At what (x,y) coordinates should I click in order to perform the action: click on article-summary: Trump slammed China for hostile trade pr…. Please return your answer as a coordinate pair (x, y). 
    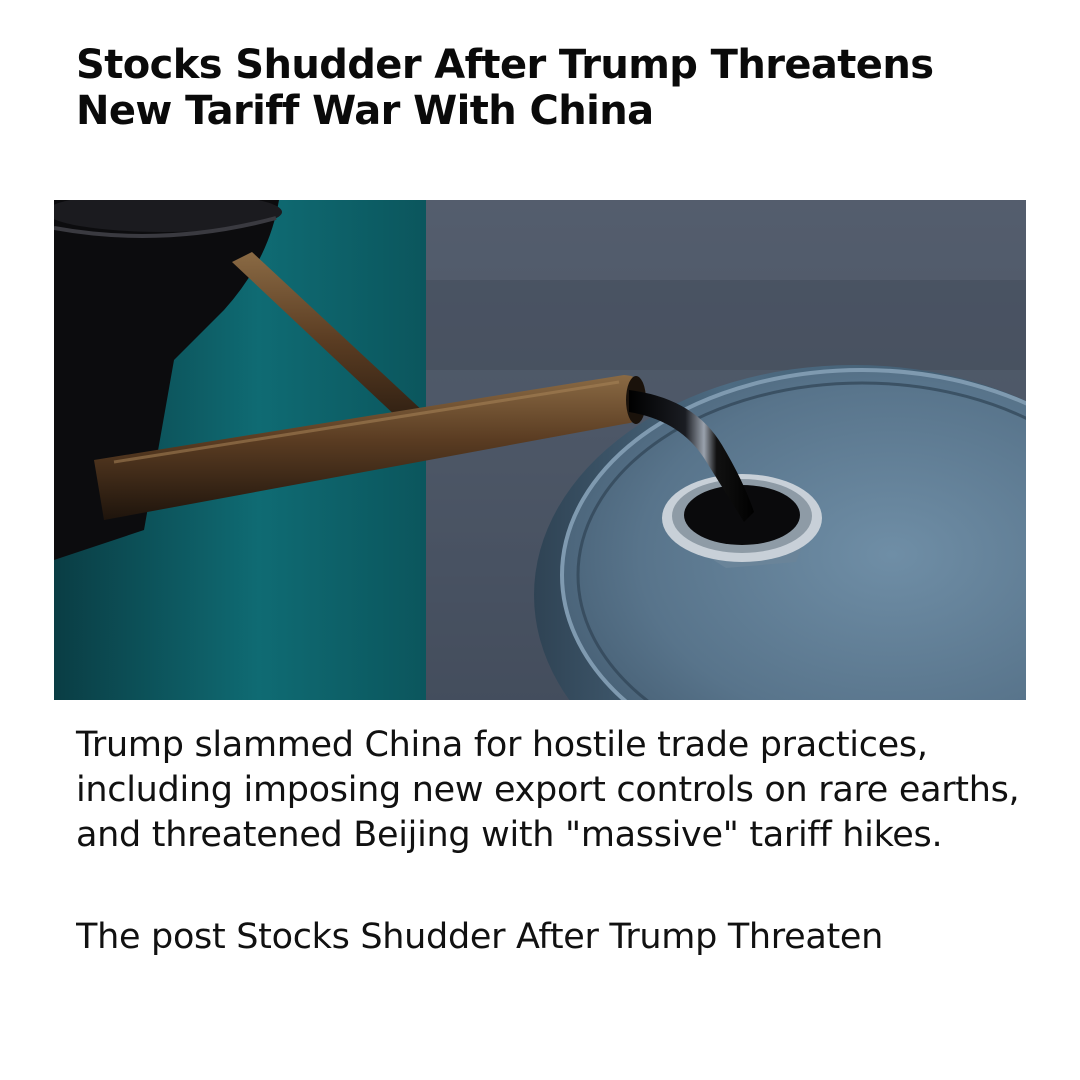
    Looking at the image, I should click on (548, 790).